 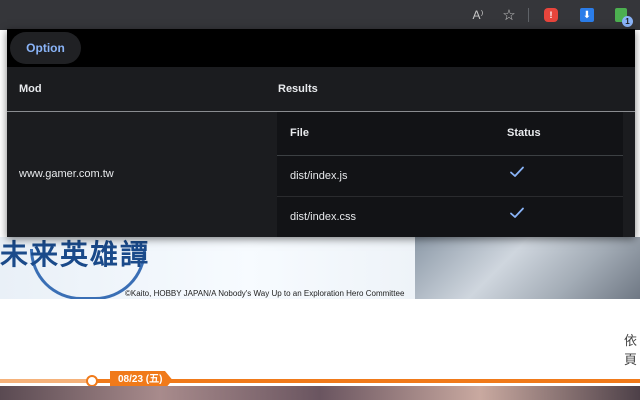 What do you see at coordinates (524, 133) in the screenshot?
I see `column-header-status: Status` at bounding box center [524, 133].